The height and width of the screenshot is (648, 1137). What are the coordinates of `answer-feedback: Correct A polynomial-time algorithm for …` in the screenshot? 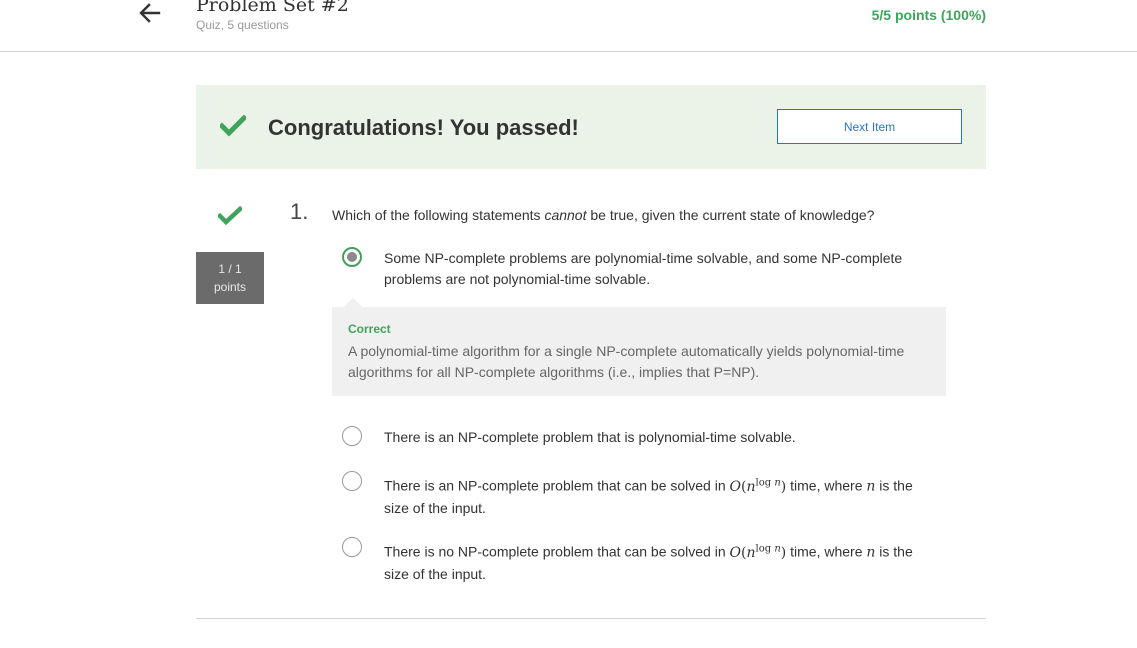 It's located at (639, 347).